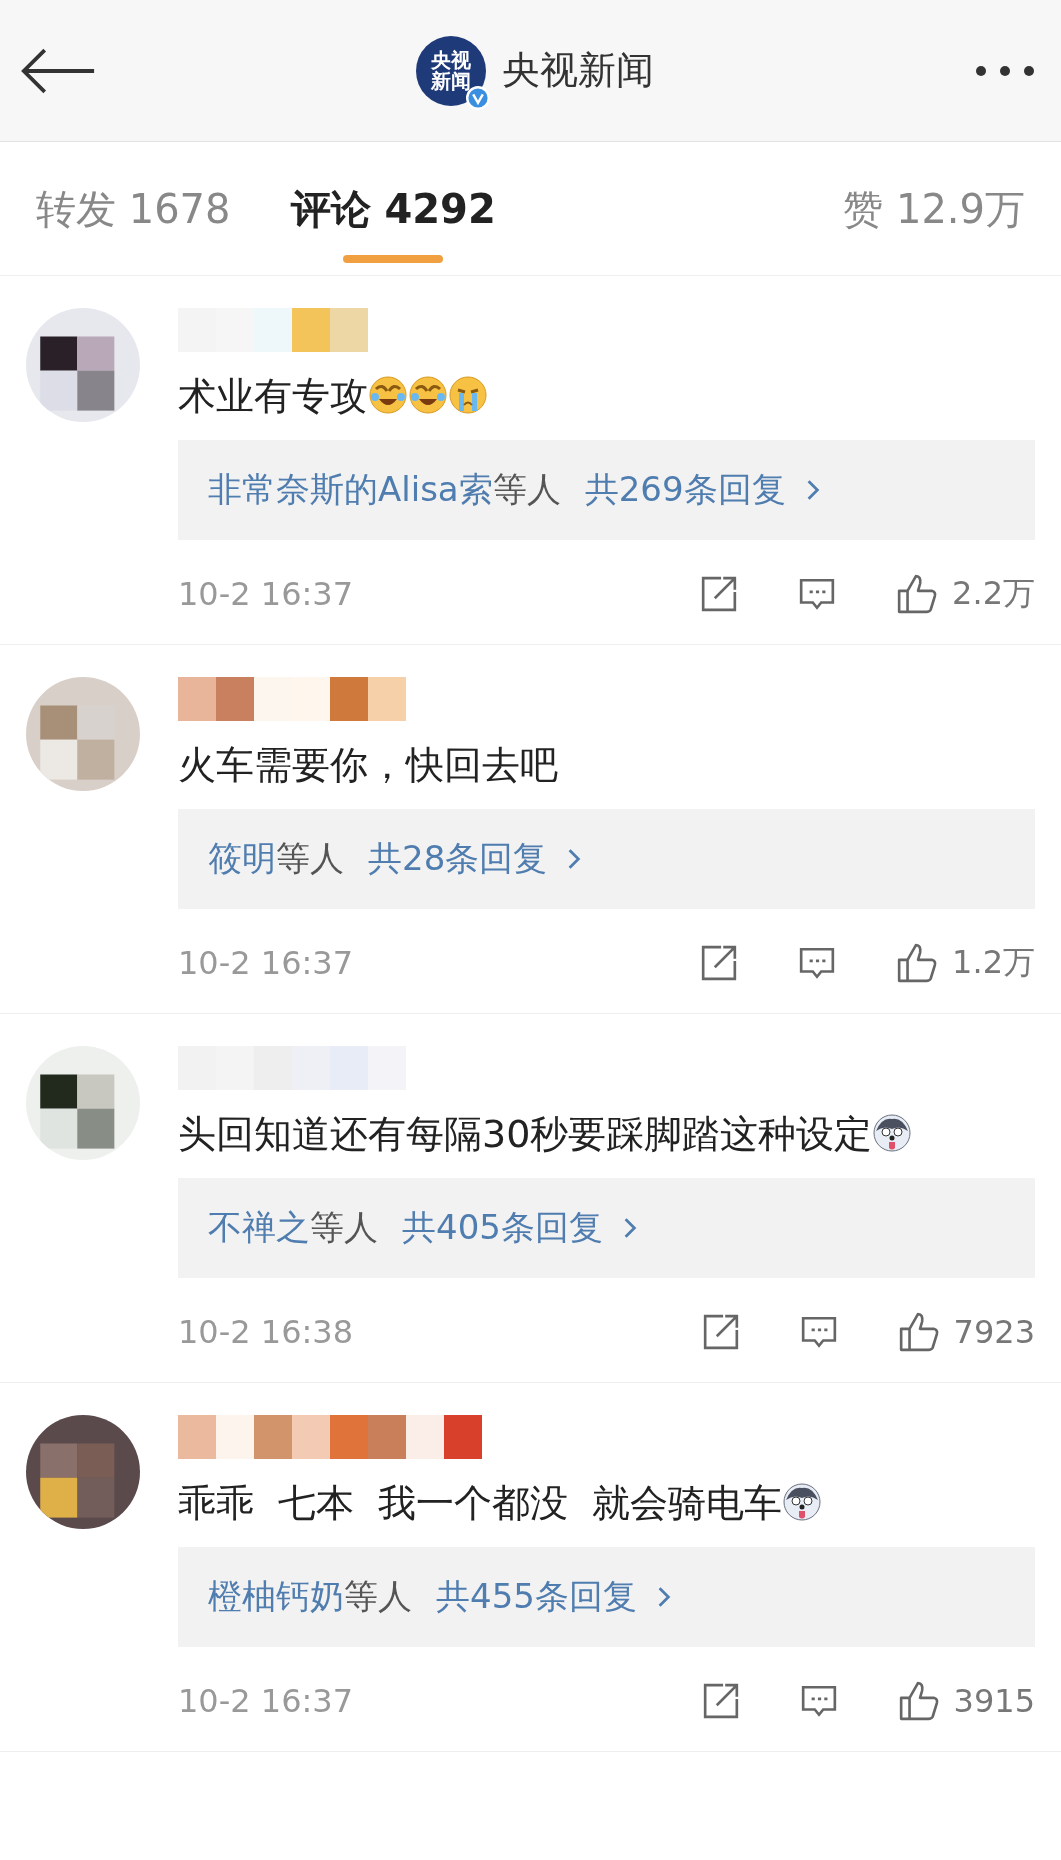 The width and height of the screenshot is (1061, 1860). I want to click on tab: 转发 1678, so click(133, 208).